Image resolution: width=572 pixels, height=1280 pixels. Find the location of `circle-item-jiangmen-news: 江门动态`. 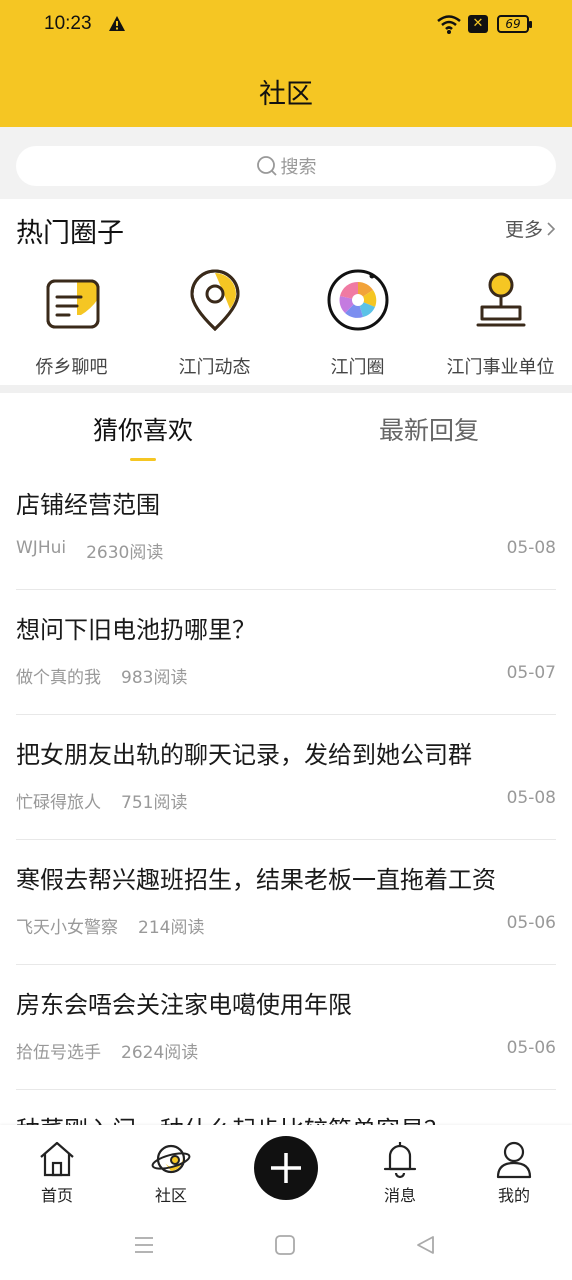

circle-item-jiangmen-news: 江门动态 is located at coordinates (214, 324).